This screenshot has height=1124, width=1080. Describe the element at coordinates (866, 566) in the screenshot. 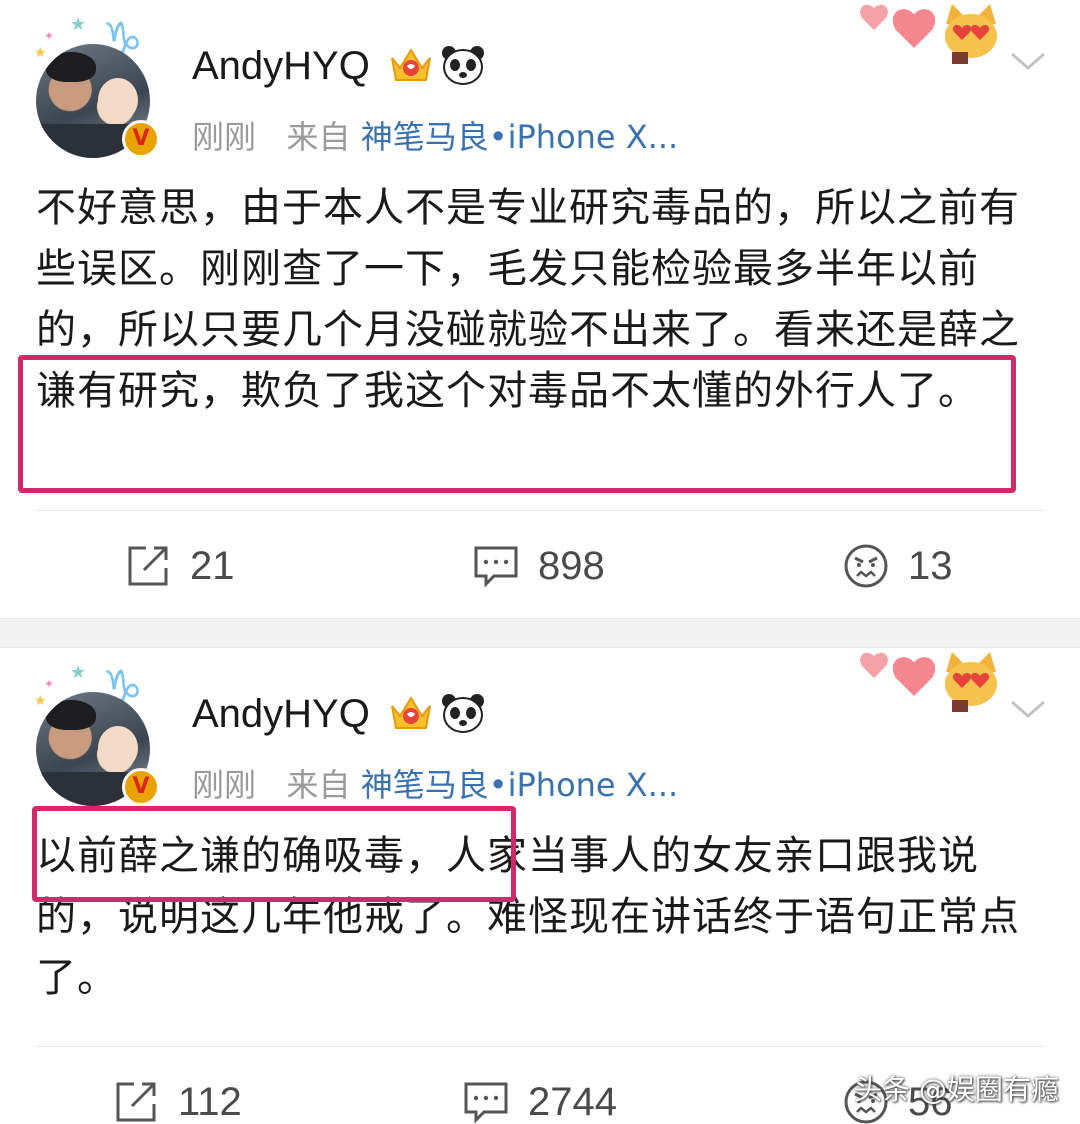

I see `angry-face-icon` at that location.